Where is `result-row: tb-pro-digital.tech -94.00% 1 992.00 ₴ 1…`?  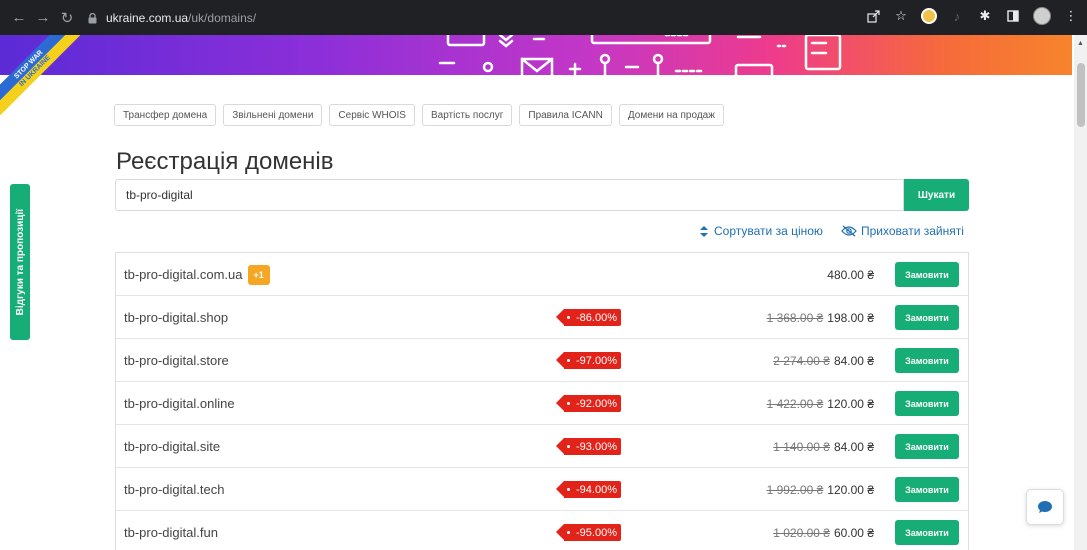
result-row: tb-pro-digital.tech -94.00% 1 992.00 ₴ 1… is located at coordinates (542, 489).